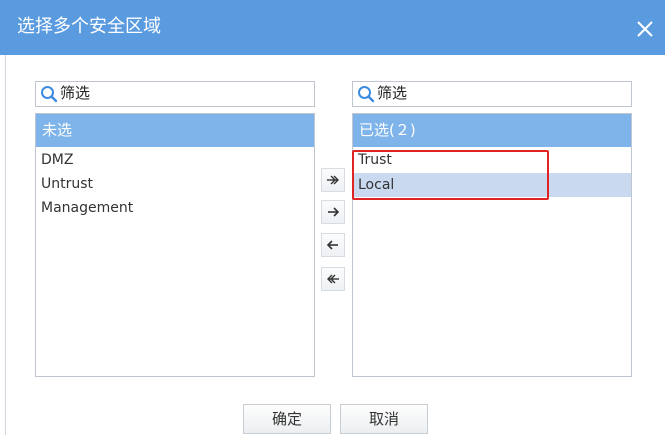  Describe the element at coordinates (332, 27) in the screenshot. I see `dialog-titlebar: 选择多个安全区域` at that location.